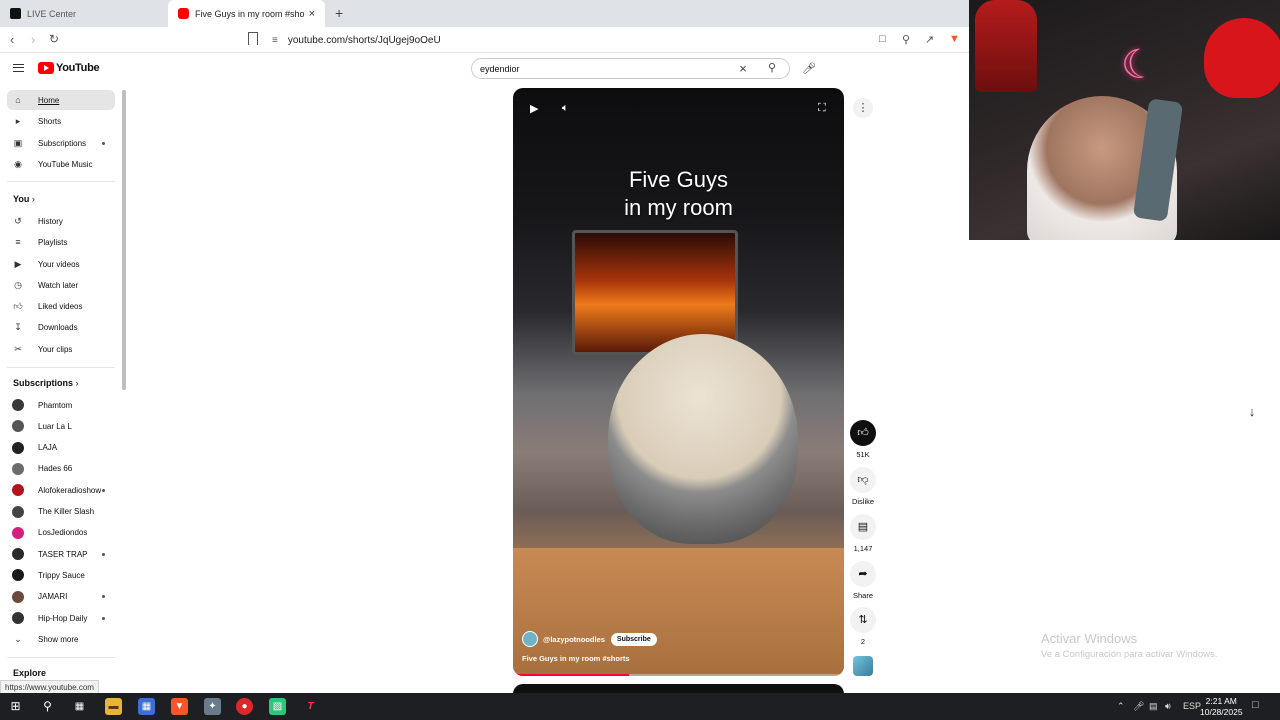 This screenshot has width=1280, height=720. What do you see at coordinates (339, 13) in the screenshot?
I see `new-tab-icon: +` at bounding box center [339, 13].